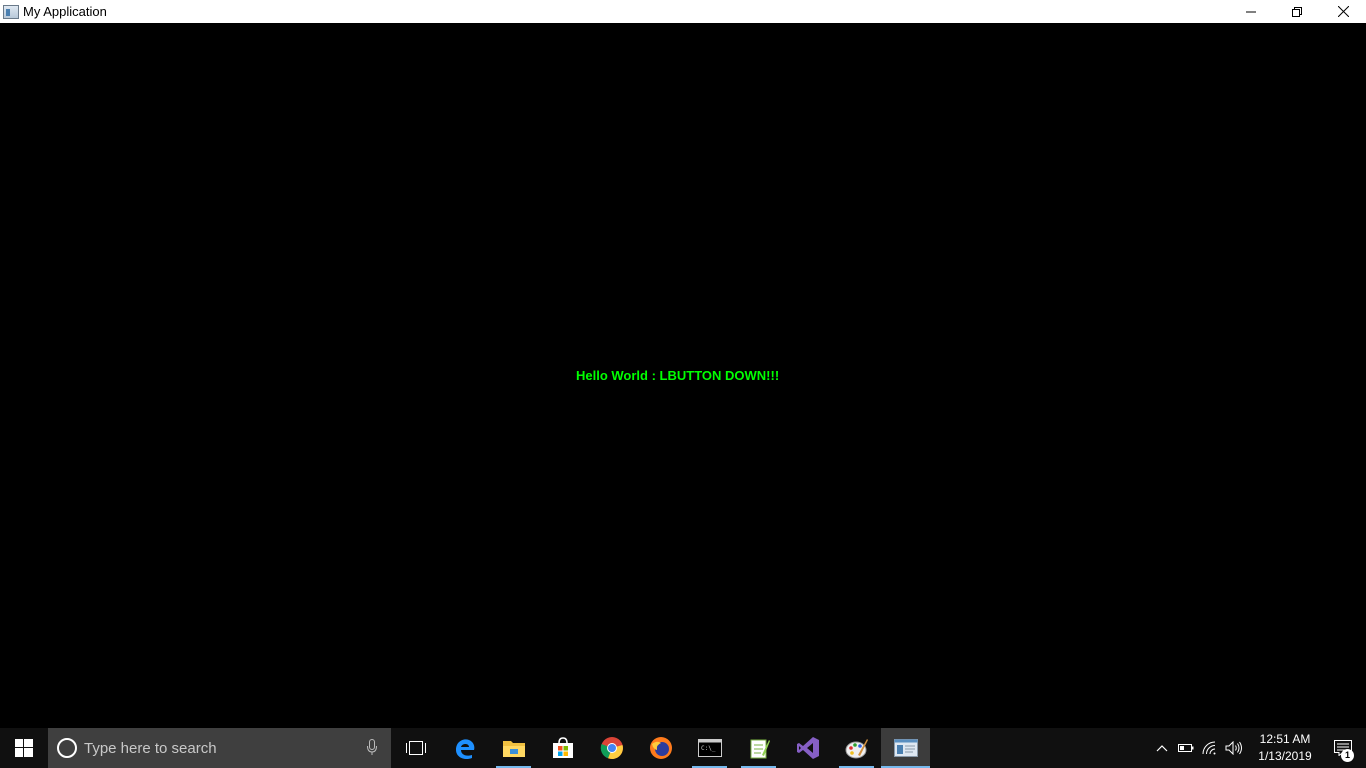  Describe the element at coordinates (67, 748) in the screenshot. I see `cortana-icon` at that location.